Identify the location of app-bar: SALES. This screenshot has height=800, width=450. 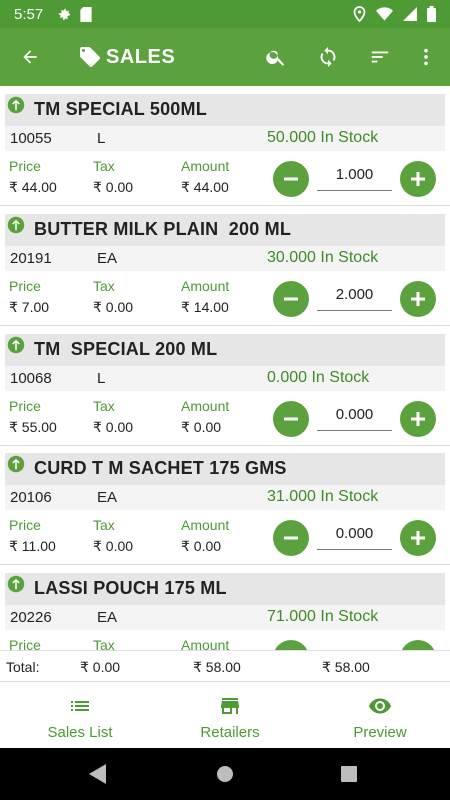
(225, 57).